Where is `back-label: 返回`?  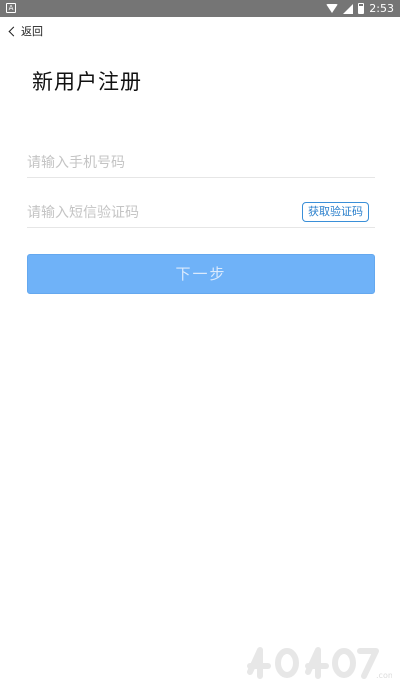 back-label: 返回 is located at coordinates (32, 31).